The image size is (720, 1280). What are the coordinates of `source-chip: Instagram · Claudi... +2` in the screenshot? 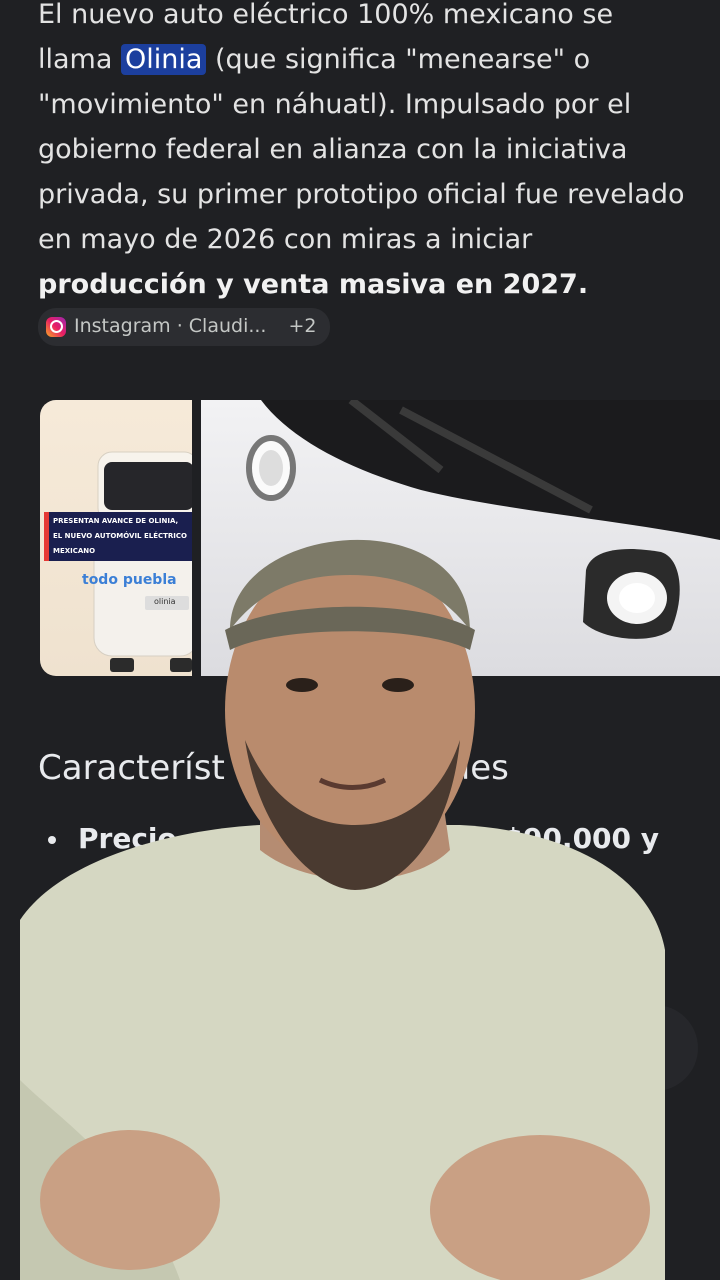 It's located at (184, 326).